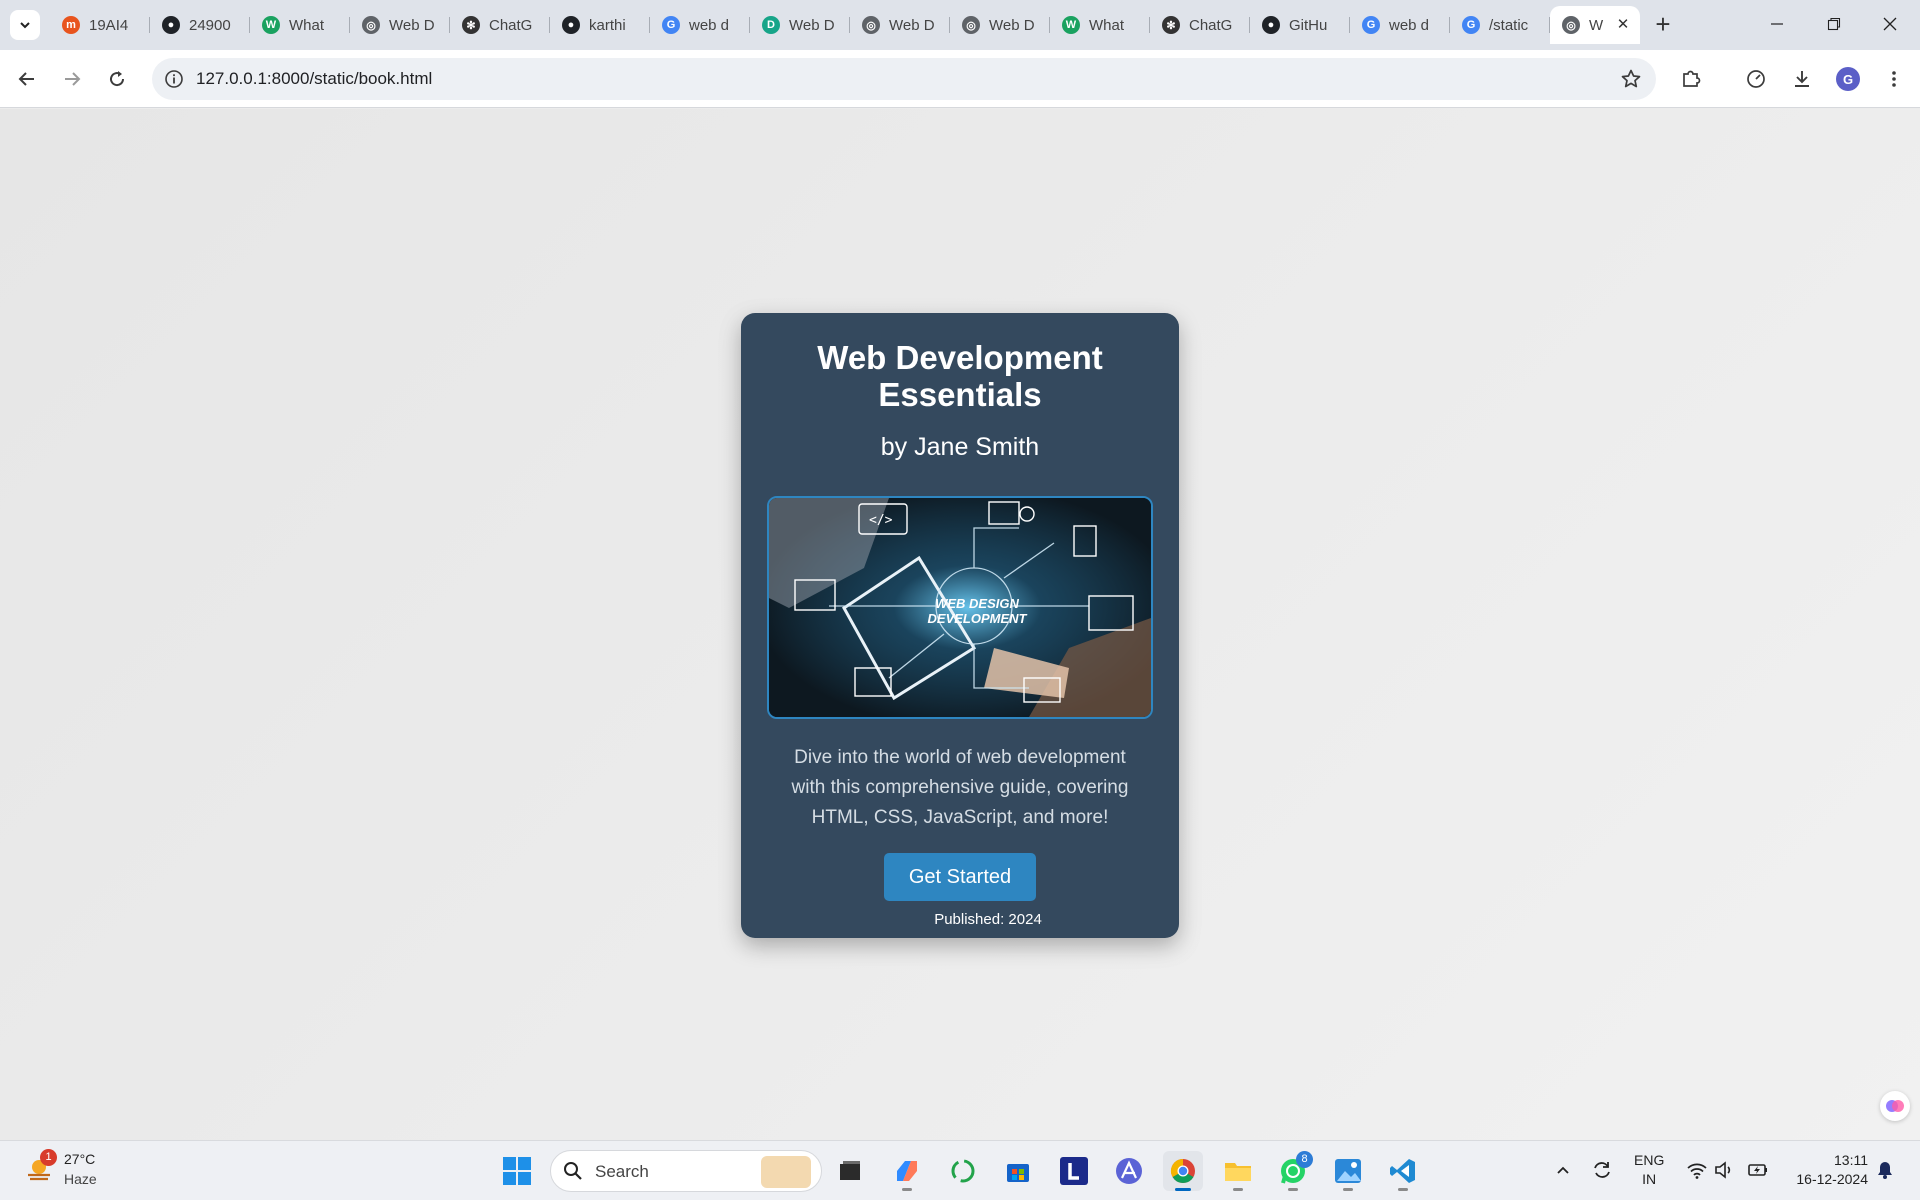 This screenshot has height=1200, width=1920. I want to click on w-favicon-icon: W, so click(1071, 25).